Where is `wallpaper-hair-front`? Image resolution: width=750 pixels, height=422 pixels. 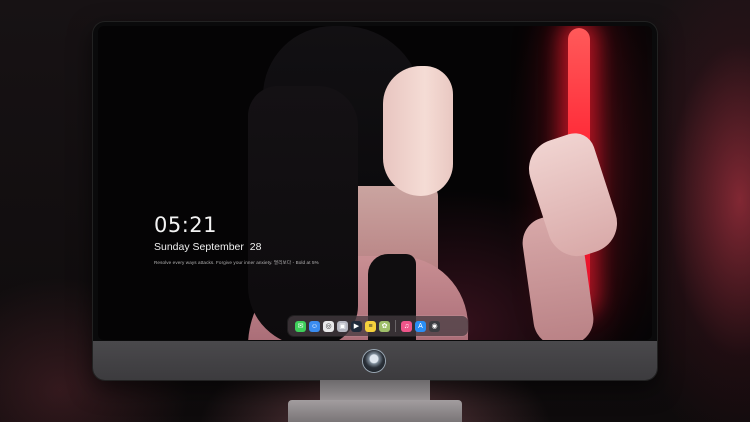
wallpaper-hair-front is located at coordinates (303, 213).